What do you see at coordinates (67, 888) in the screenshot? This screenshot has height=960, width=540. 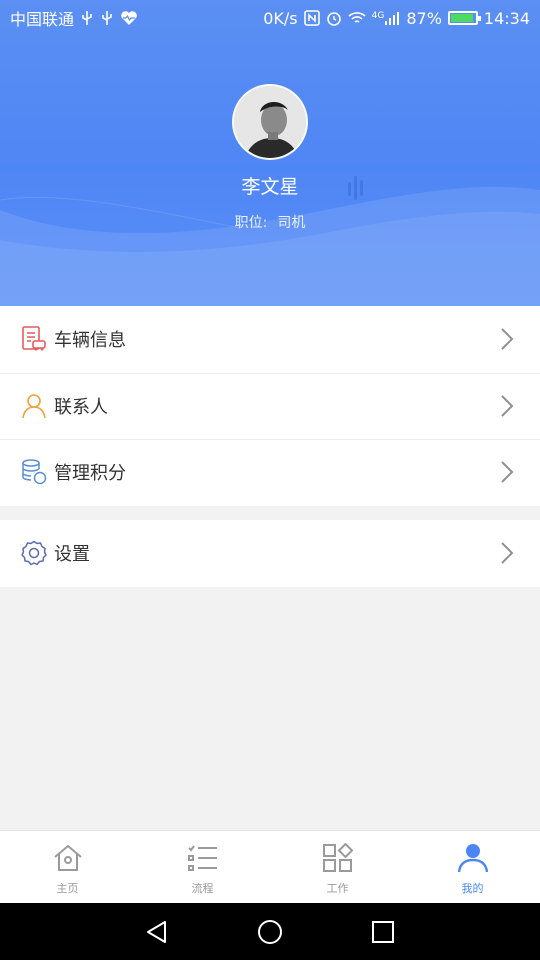 I see `tab-label: 主页` at bounding box center [67, 888].